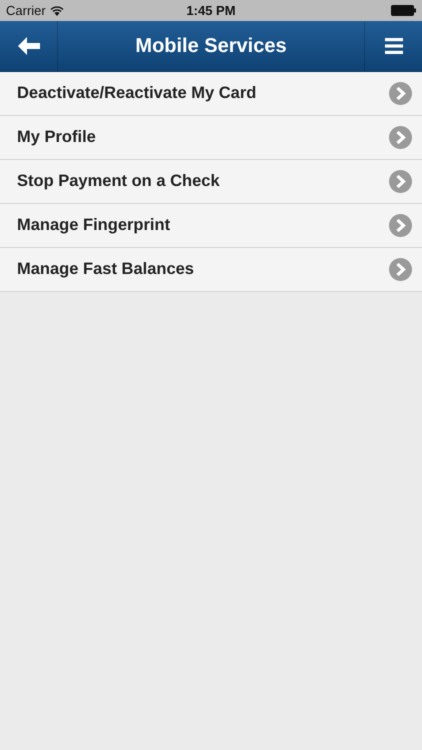 This screenshot has height=750, width=422. I want to click on menu-item: Stop Payment on a Check, so click(211, 182).